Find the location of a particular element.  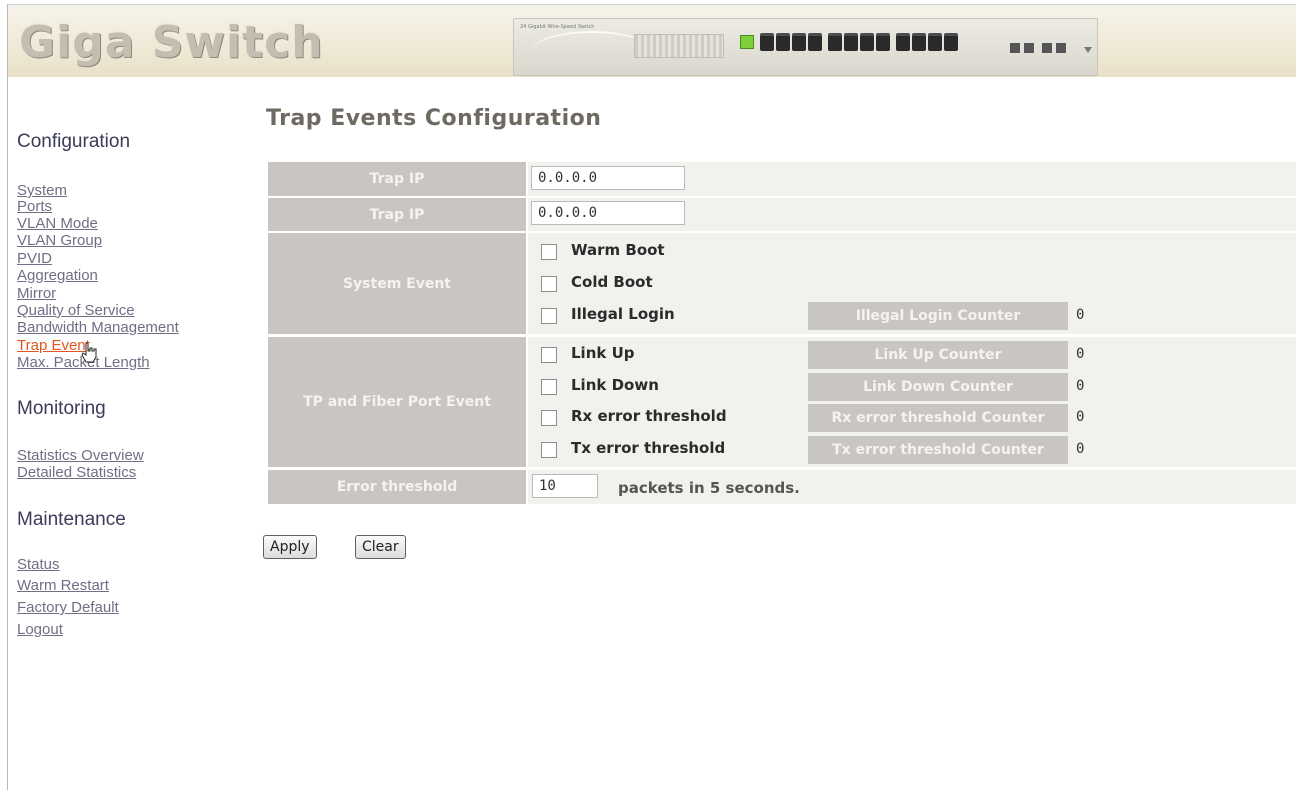

nav-pvid: PVID is located at coordinates (34, 258).